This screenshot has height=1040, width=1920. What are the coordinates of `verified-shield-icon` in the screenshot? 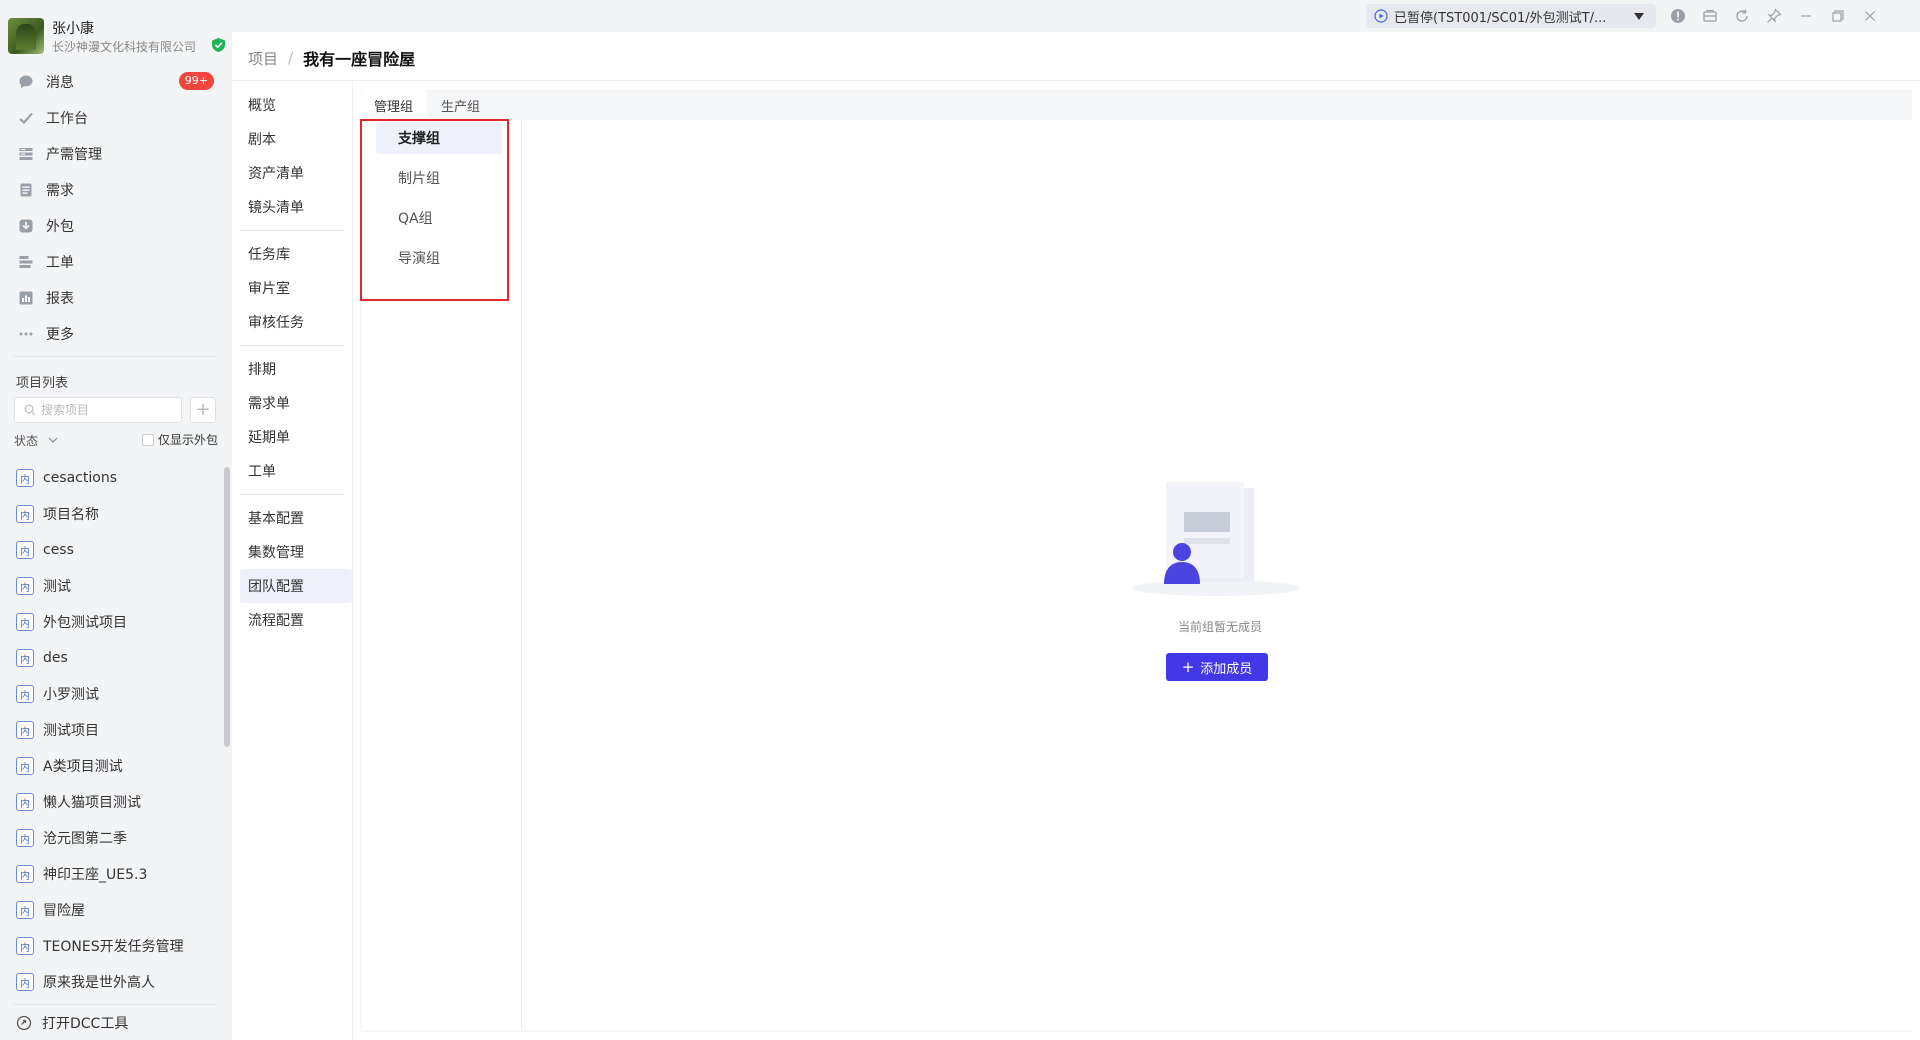 It's located at (218, 45).